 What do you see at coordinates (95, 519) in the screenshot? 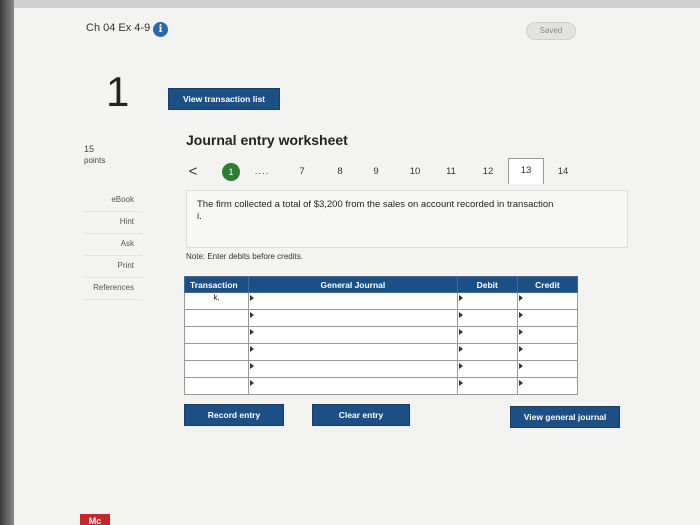
I see `mcgraw-hill-logo: Mc` at bounding box center [95, 519].